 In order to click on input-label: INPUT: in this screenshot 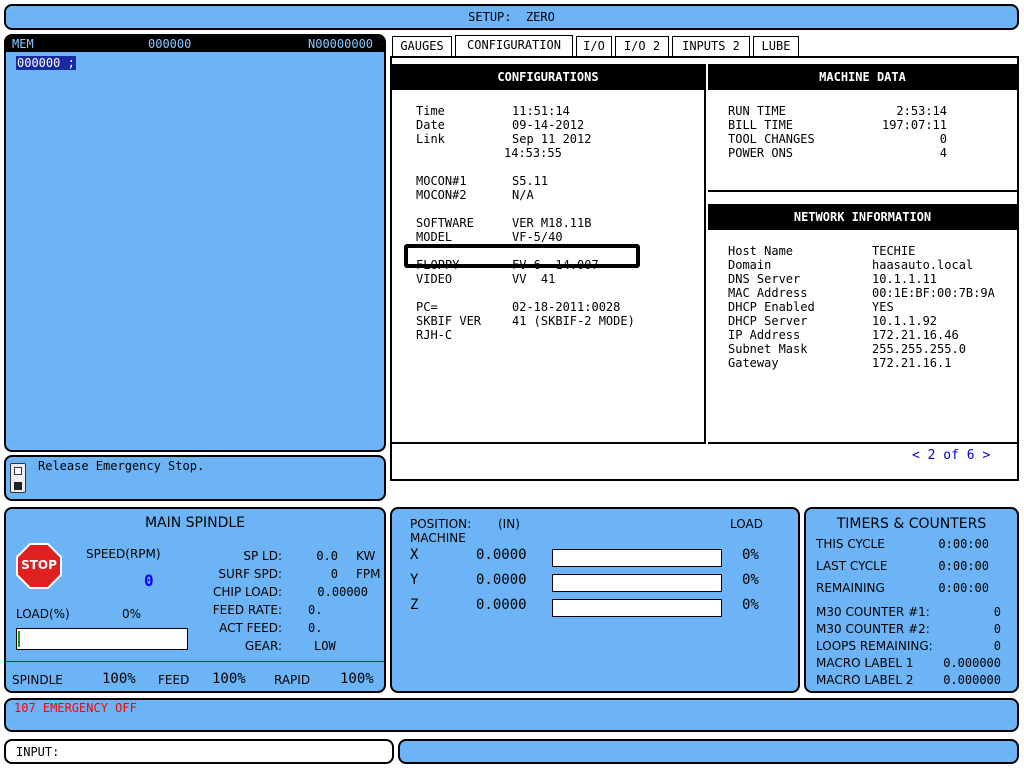, I will do `click(38, 752)`.